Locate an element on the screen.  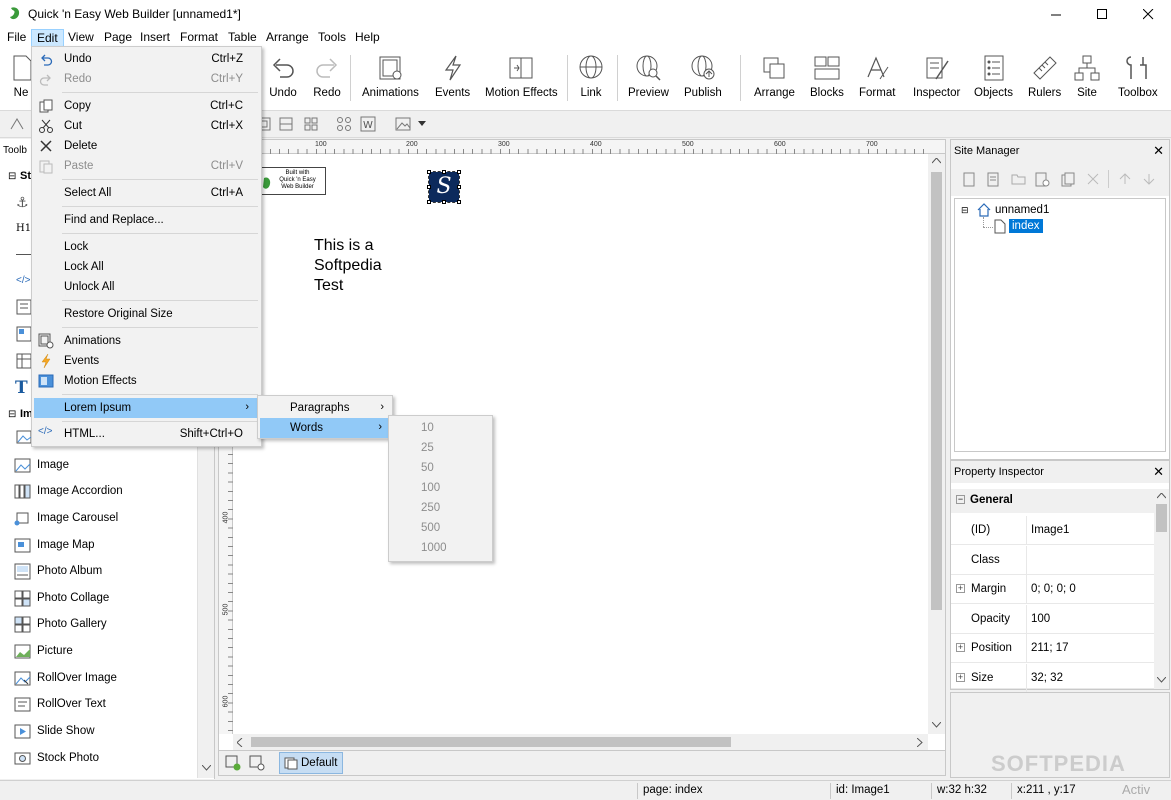
word-icon: W is located at coordinates (368, 124).